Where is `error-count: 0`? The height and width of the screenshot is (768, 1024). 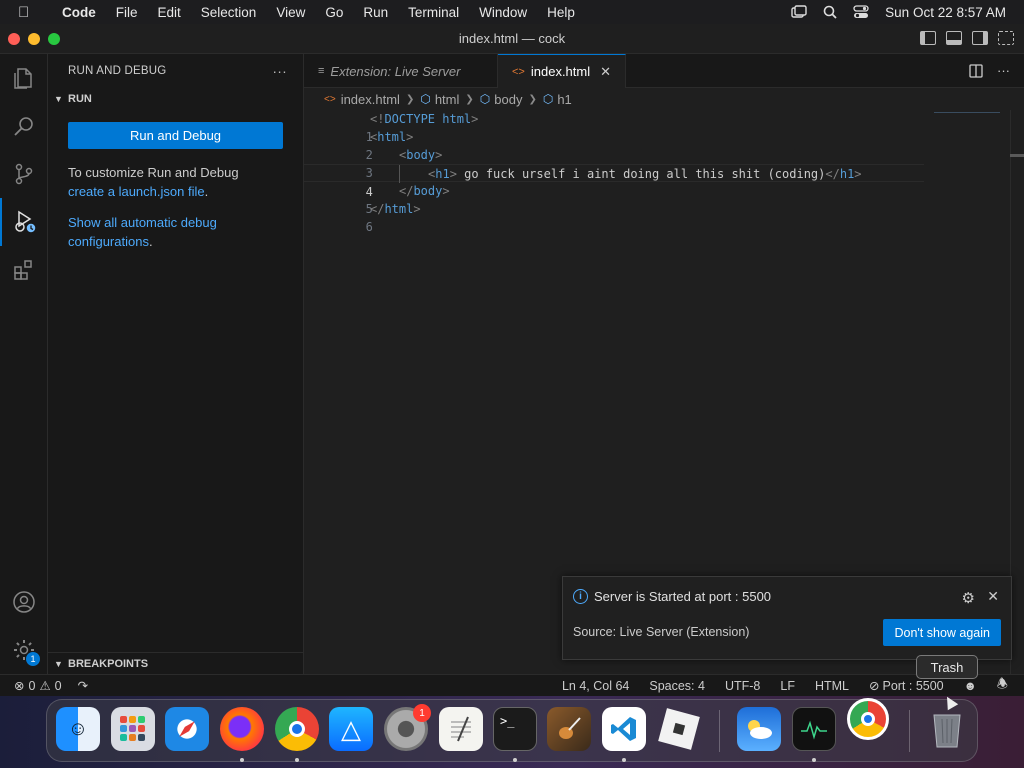 error-count: 0 is located at coordinates (32, 685).